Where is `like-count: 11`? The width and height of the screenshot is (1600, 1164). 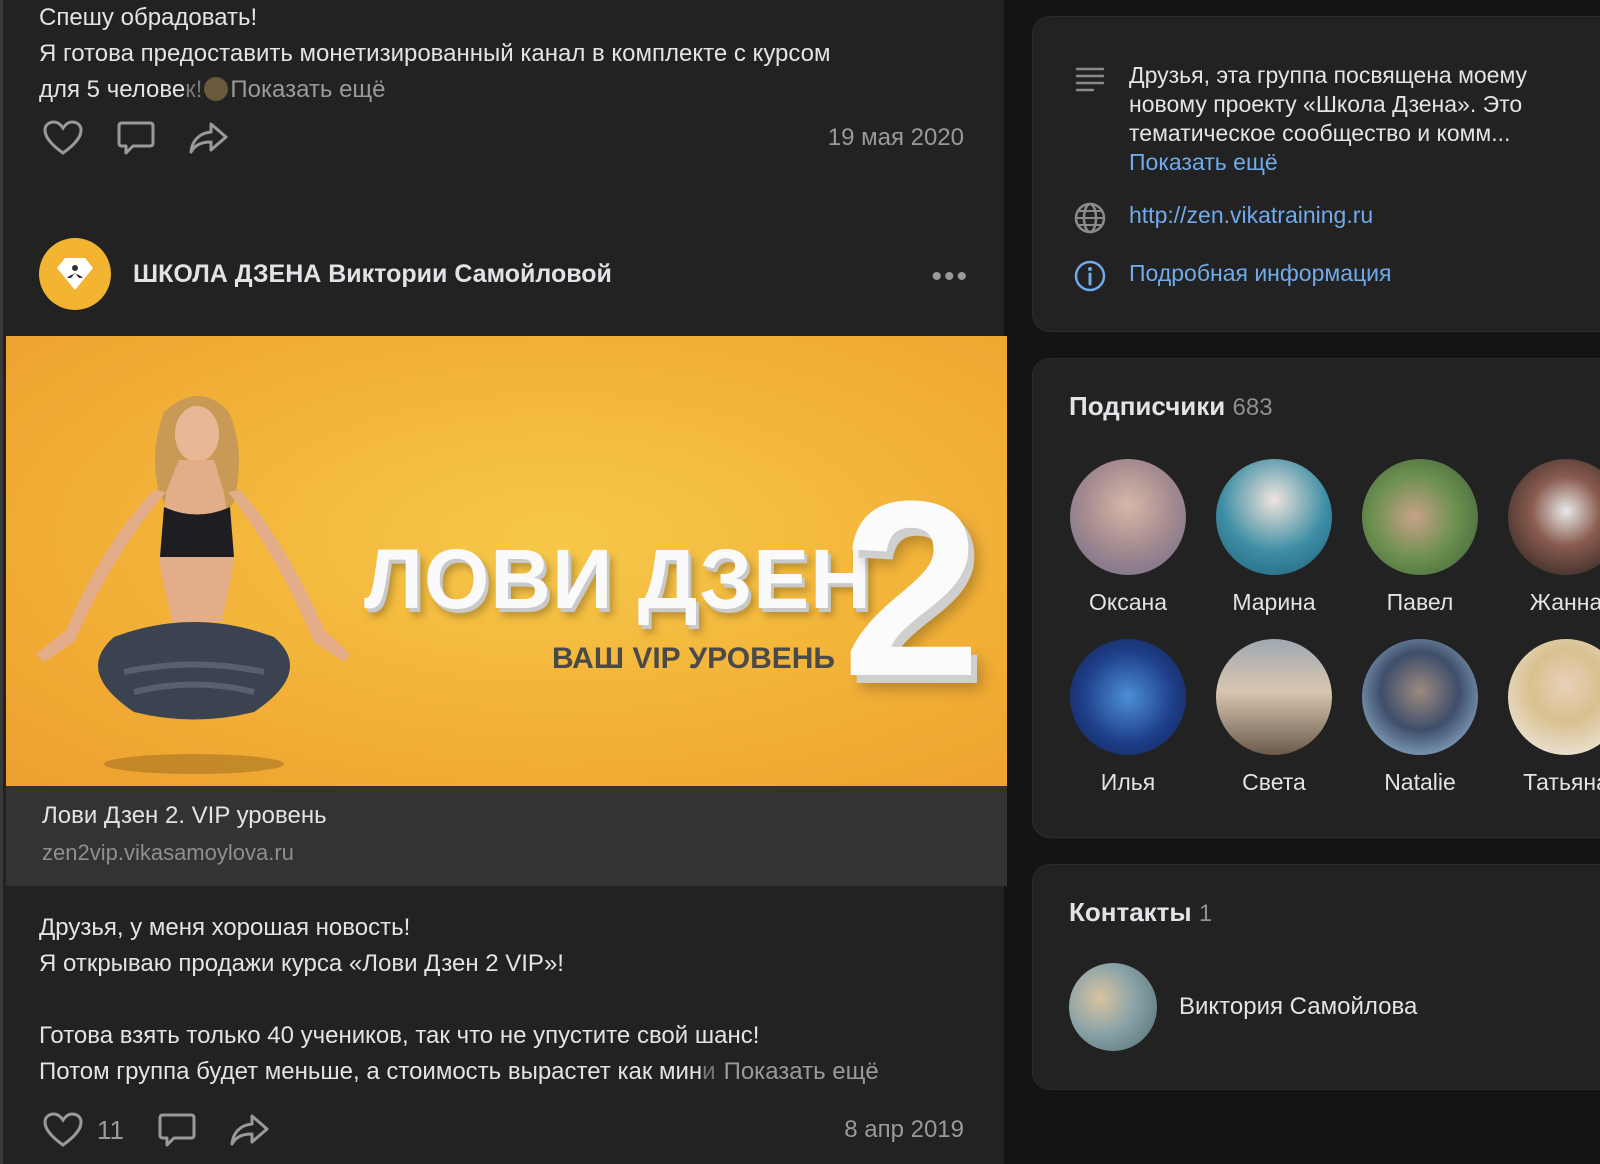
like-count: 11 is located at coordinates (110, 1129).